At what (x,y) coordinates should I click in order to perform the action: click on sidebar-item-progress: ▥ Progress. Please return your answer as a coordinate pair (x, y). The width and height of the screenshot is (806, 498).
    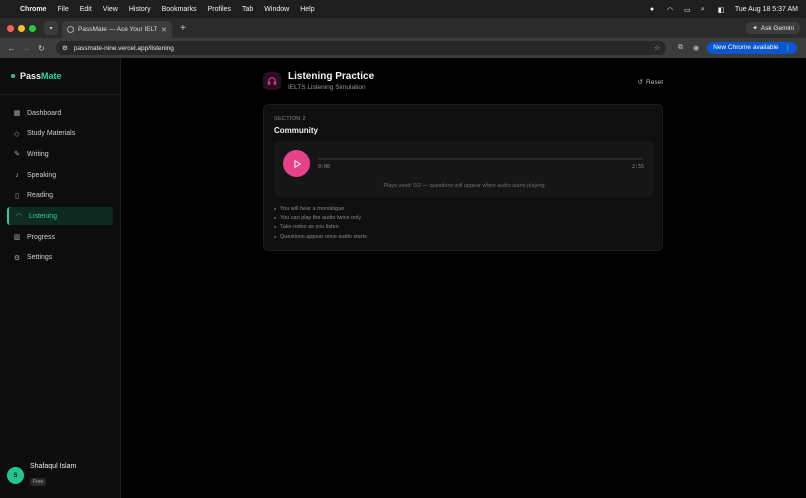
    Looking at the image, I should click on (60, 237).